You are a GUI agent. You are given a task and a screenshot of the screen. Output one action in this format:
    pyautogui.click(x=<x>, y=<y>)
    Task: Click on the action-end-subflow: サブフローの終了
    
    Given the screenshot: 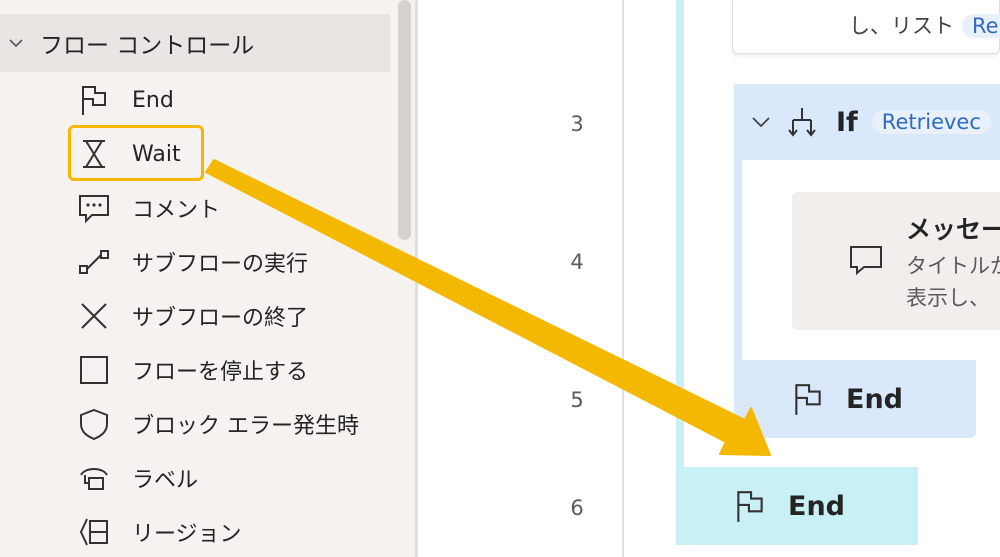 What is the action you would take?
    pyautogui.click(x=192, y=316)
    